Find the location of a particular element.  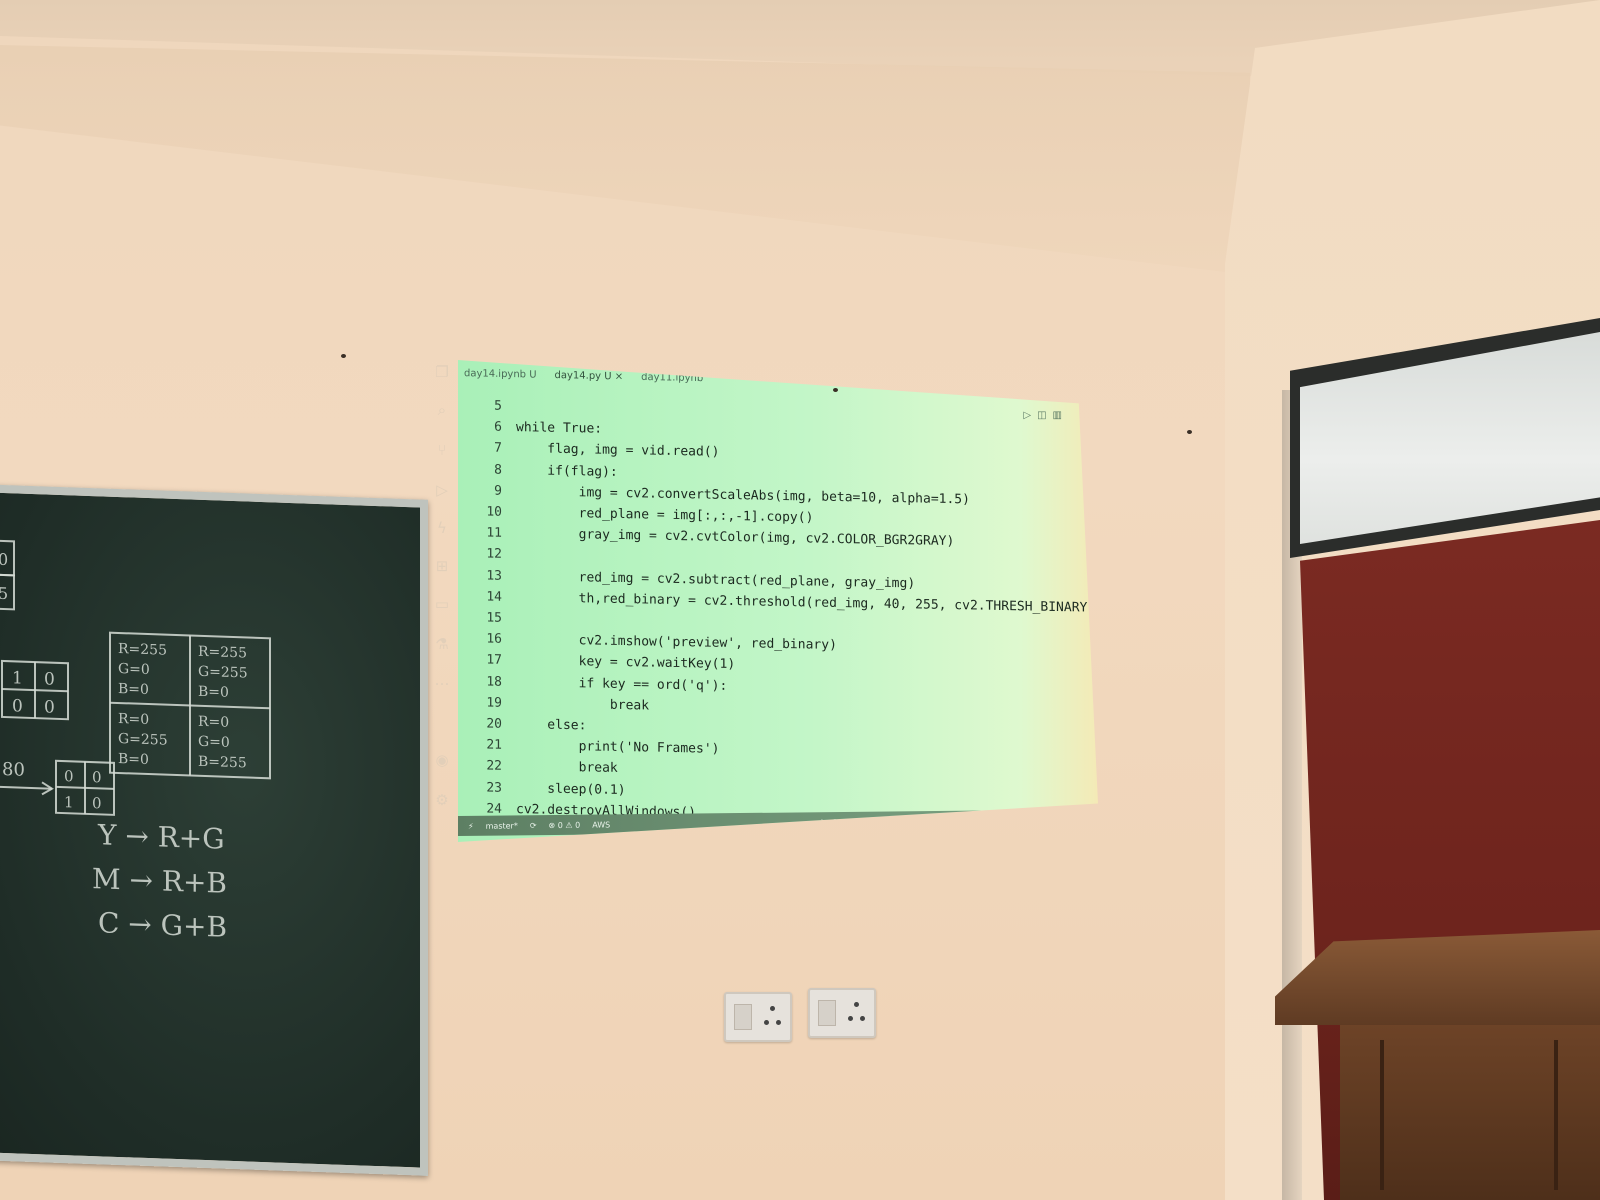

line-number: 10 is located at coordinates (494, 512).